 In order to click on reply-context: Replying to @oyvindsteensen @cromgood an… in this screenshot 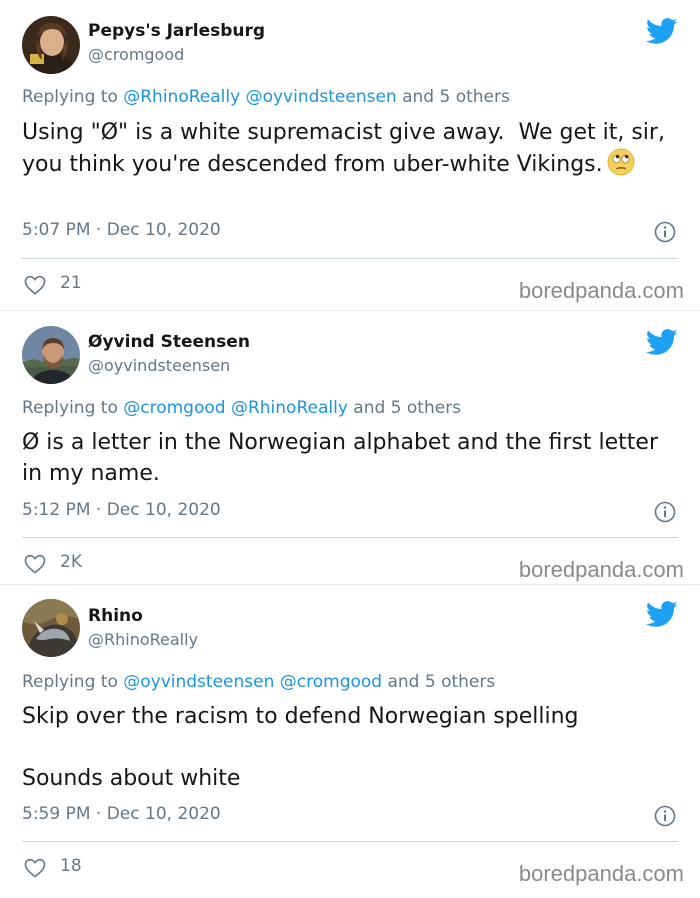, I will do `click(258, 682)`.